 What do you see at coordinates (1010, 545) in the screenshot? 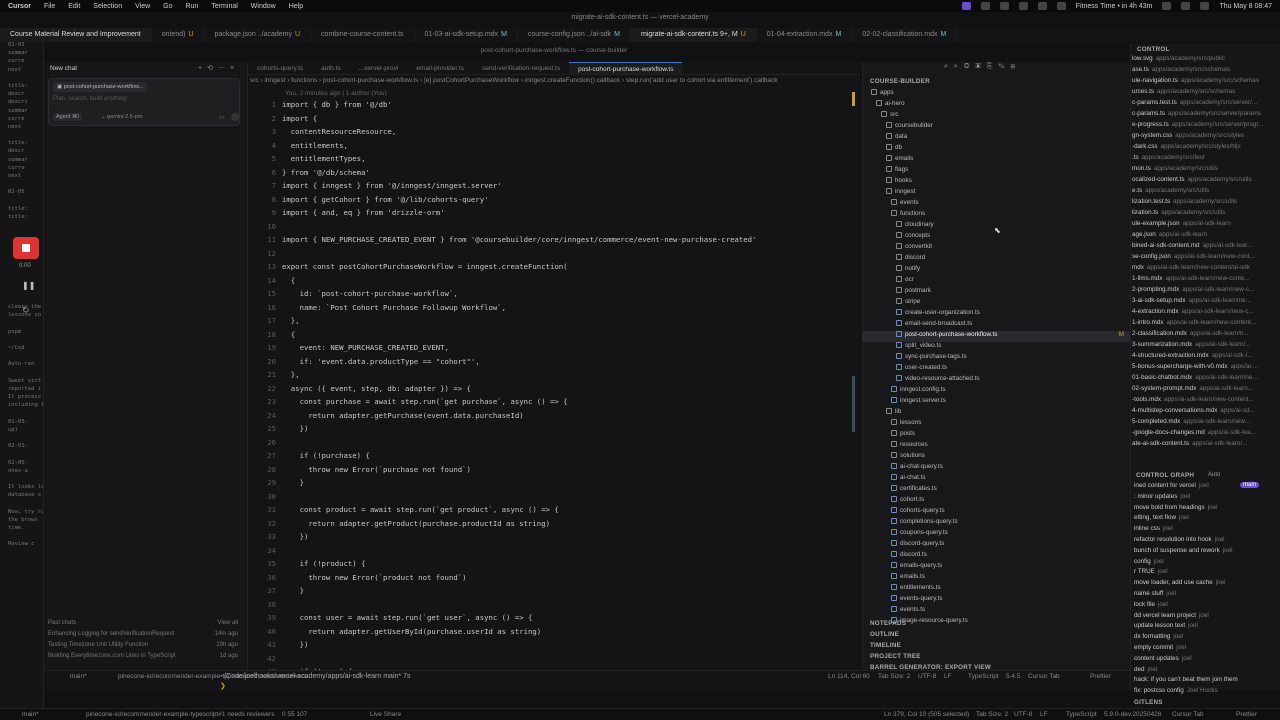
I see `tree-file: discord-query.ts` at bounding box center [1010, 545].